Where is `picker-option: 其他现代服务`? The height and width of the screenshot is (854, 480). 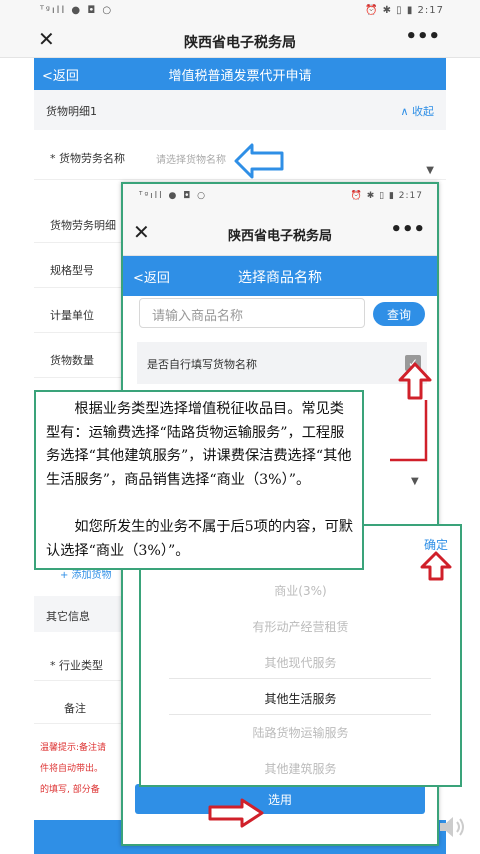 picker-option: 其他现代服务 is located at coordinates (300, 662).